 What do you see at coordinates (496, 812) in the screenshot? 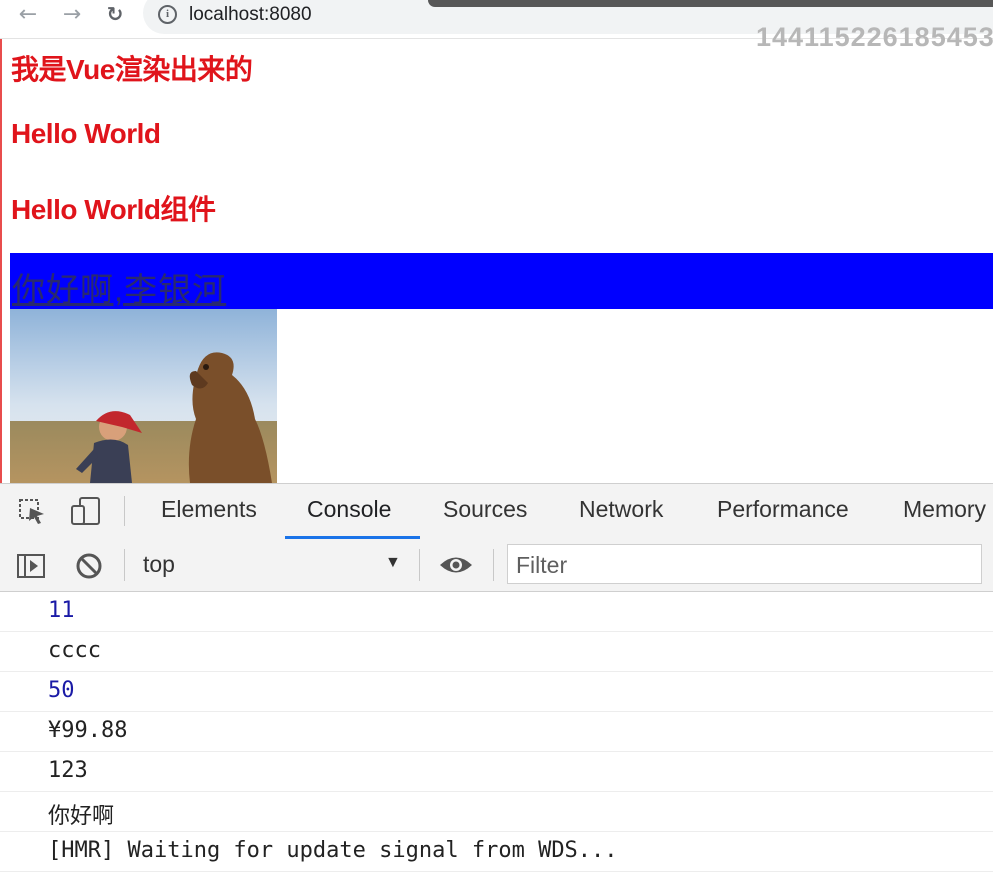
I see `console-line: 你好啊` at bounding box center [496, 812].